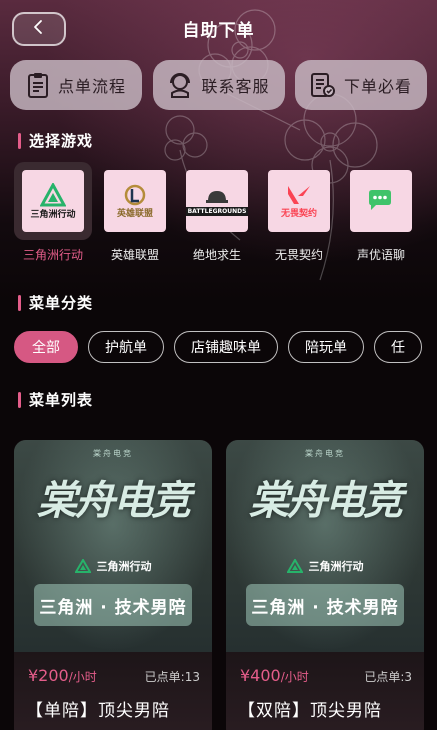  I want to click on game-name: 绝地求生, so click(216, 255).